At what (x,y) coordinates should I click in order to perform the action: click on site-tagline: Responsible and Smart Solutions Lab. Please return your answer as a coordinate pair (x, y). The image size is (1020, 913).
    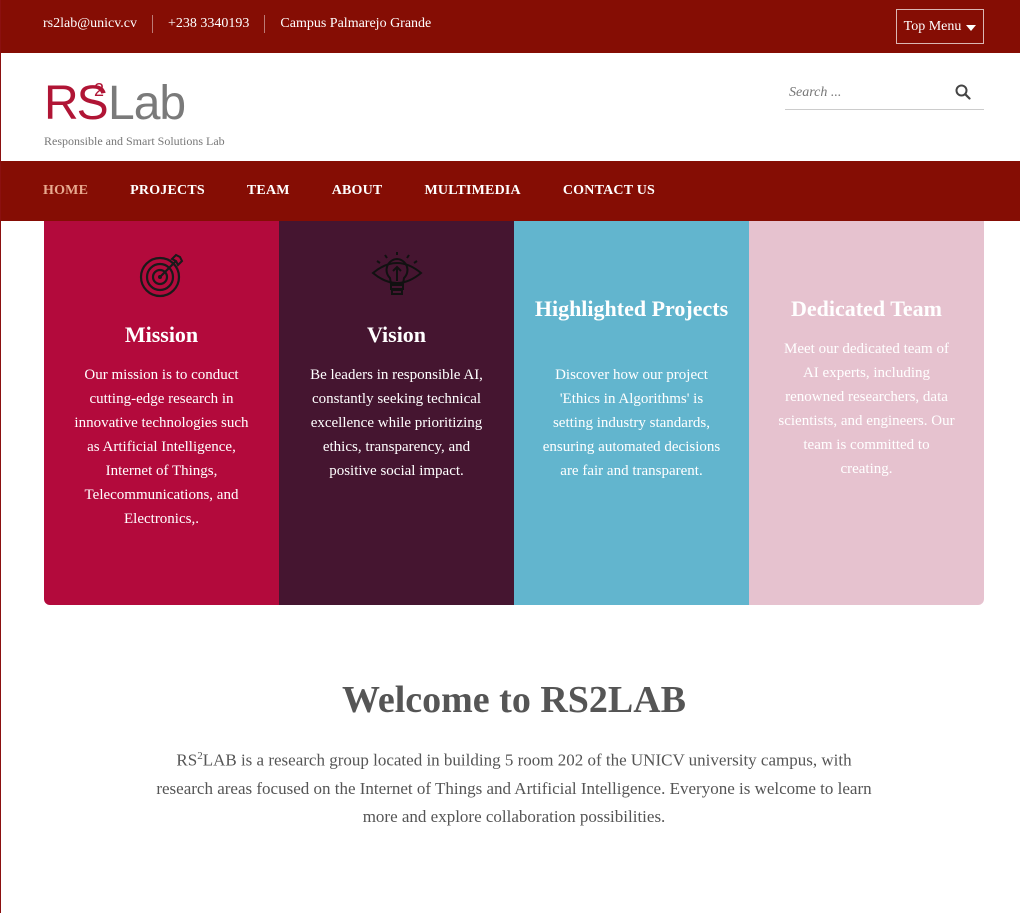
    Looking at the image, I should click on (134, 141).